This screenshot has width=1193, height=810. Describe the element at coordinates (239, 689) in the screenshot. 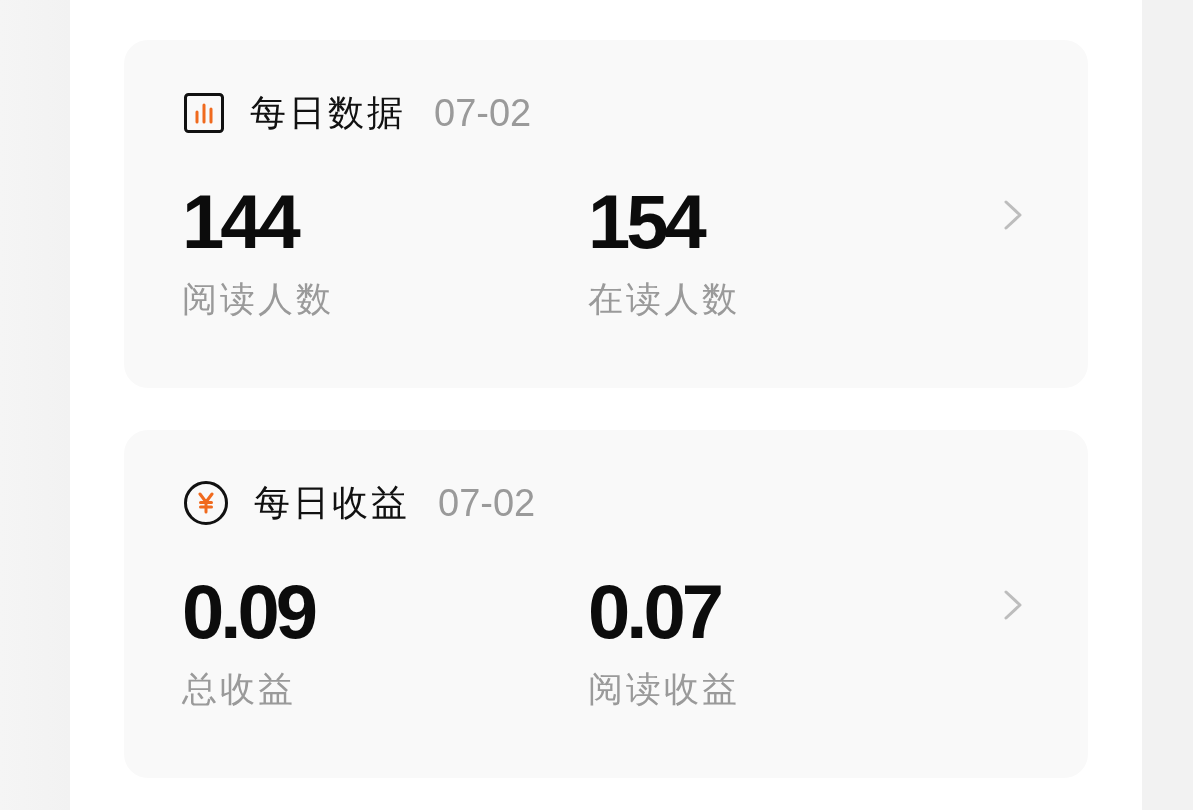

I see `stat-label: 总收益` at that location.